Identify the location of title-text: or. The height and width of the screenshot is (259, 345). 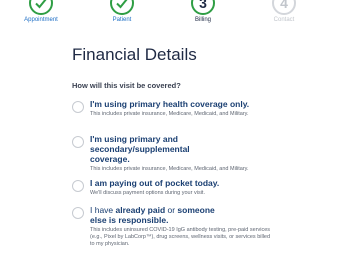
(171, 210).